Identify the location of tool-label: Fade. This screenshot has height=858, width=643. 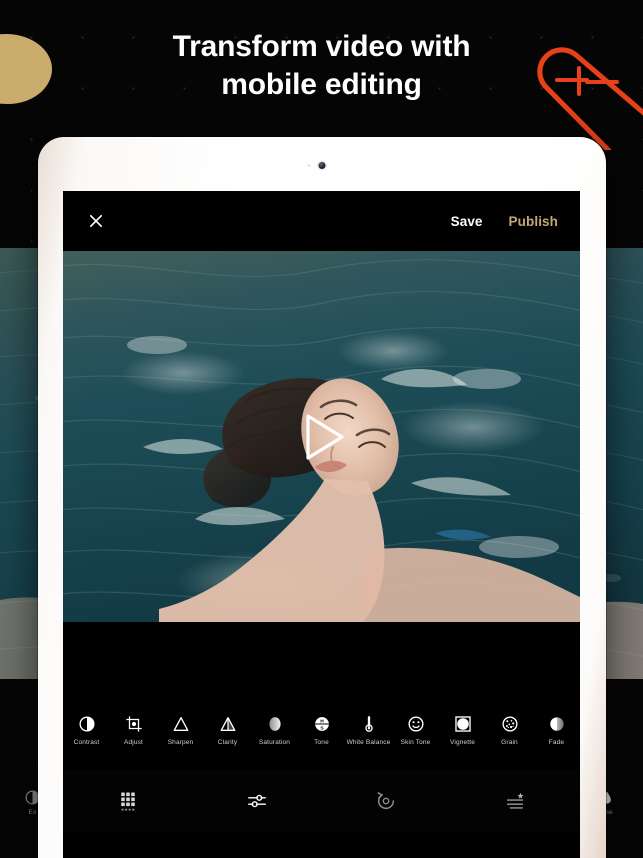
(556, 742).